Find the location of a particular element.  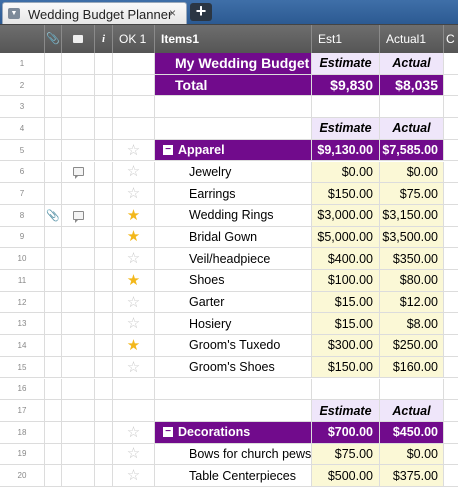

actual-cell: $375.00 is located at coordinates (412, 475).